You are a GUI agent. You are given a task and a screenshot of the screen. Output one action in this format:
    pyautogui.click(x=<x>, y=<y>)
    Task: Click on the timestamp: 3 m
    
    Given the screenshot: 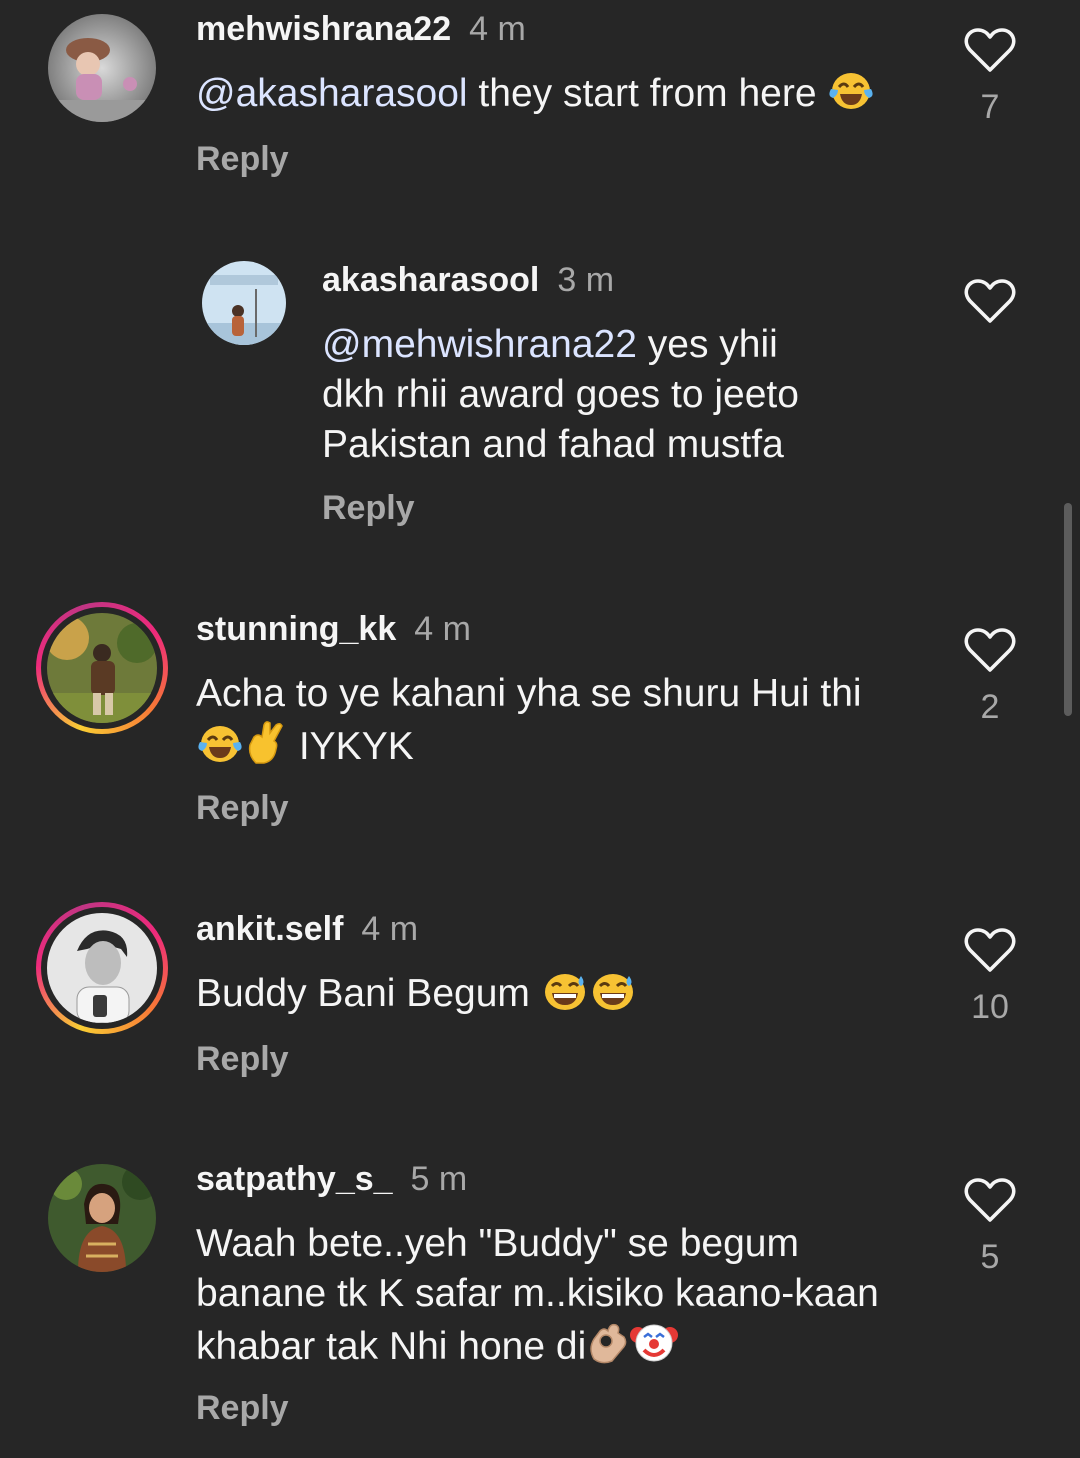 What is the action you would take?
    pyautogui.click(x=586, y=280)
    